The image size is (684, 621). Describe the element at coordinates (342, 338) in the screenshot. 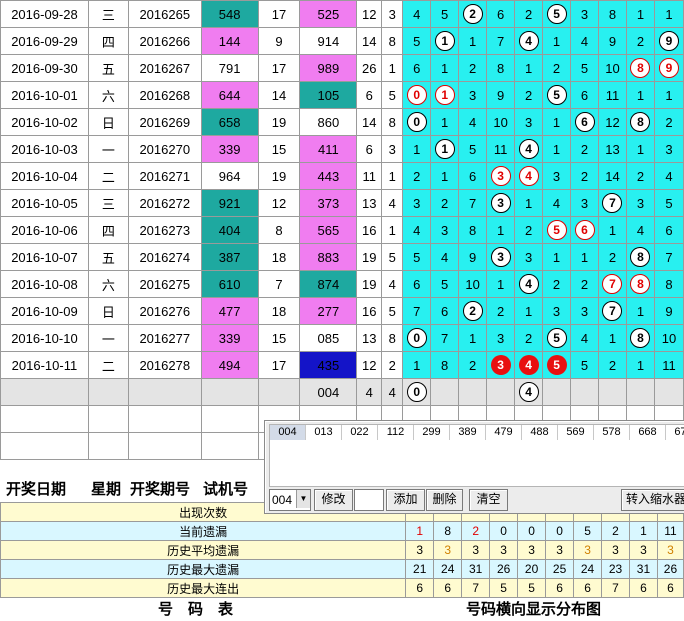

I see `table-row: 2016-10-10 一 2016277 339 15 085 13 8 0 7 1 3 2 5 4 1 8 10` at that location.